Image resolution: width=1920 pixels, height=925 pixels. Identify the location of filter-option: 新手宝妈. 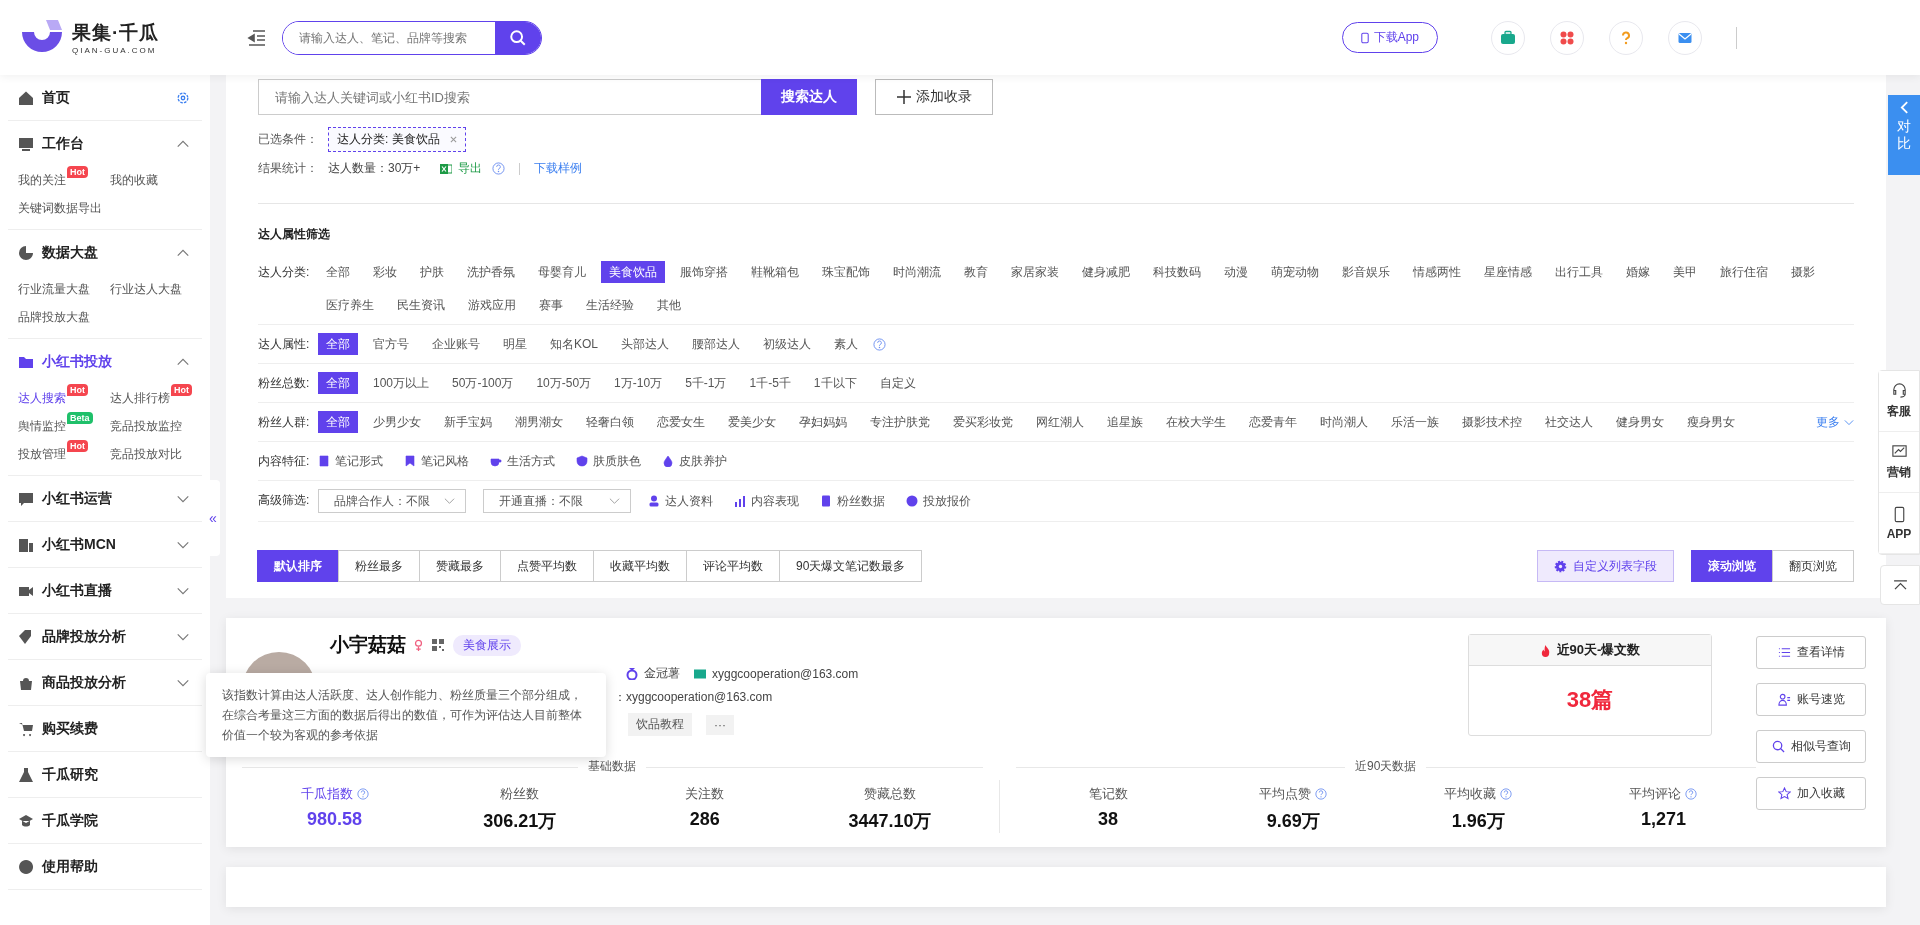
(468, 422).